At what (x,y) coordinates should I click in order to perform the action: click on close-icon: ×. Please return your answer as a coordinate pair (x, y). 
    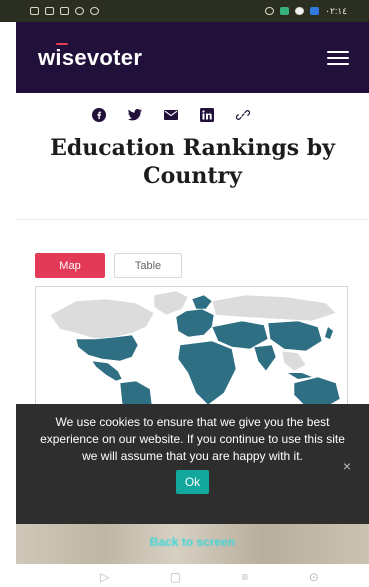
    Looking at the image, I should click on (347, 466).